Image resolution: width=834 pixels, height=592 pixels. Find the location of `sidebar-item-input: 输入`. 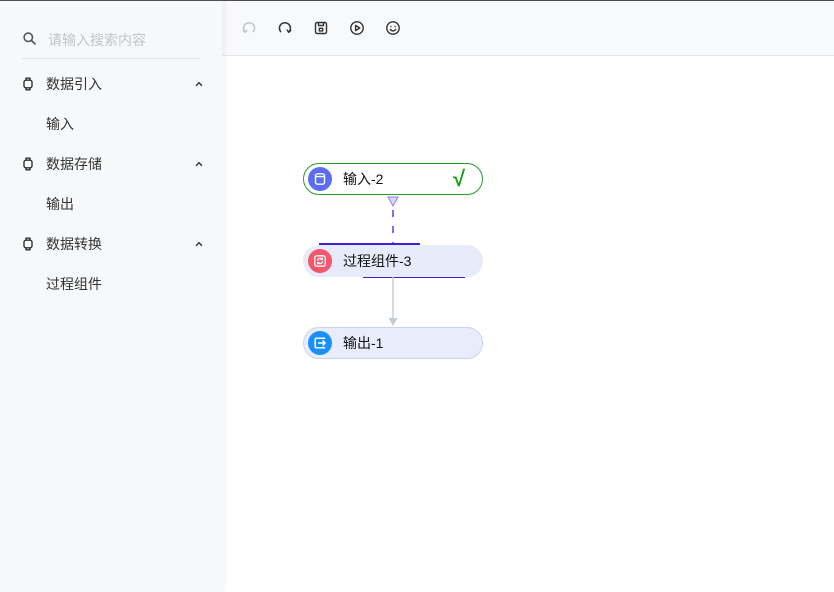

sidebar-item-input: 输入 is located at coordinates (111, 124).